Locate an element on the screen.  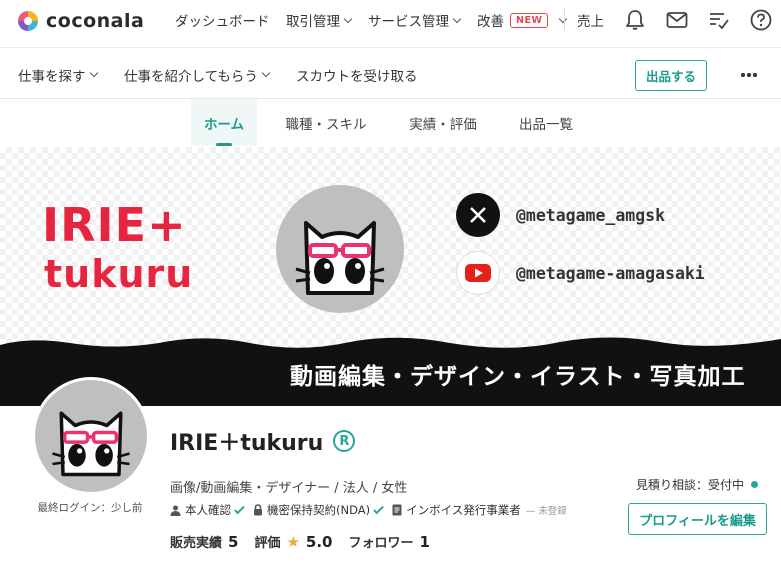
lock-icon is located at coordinates (258, 510).